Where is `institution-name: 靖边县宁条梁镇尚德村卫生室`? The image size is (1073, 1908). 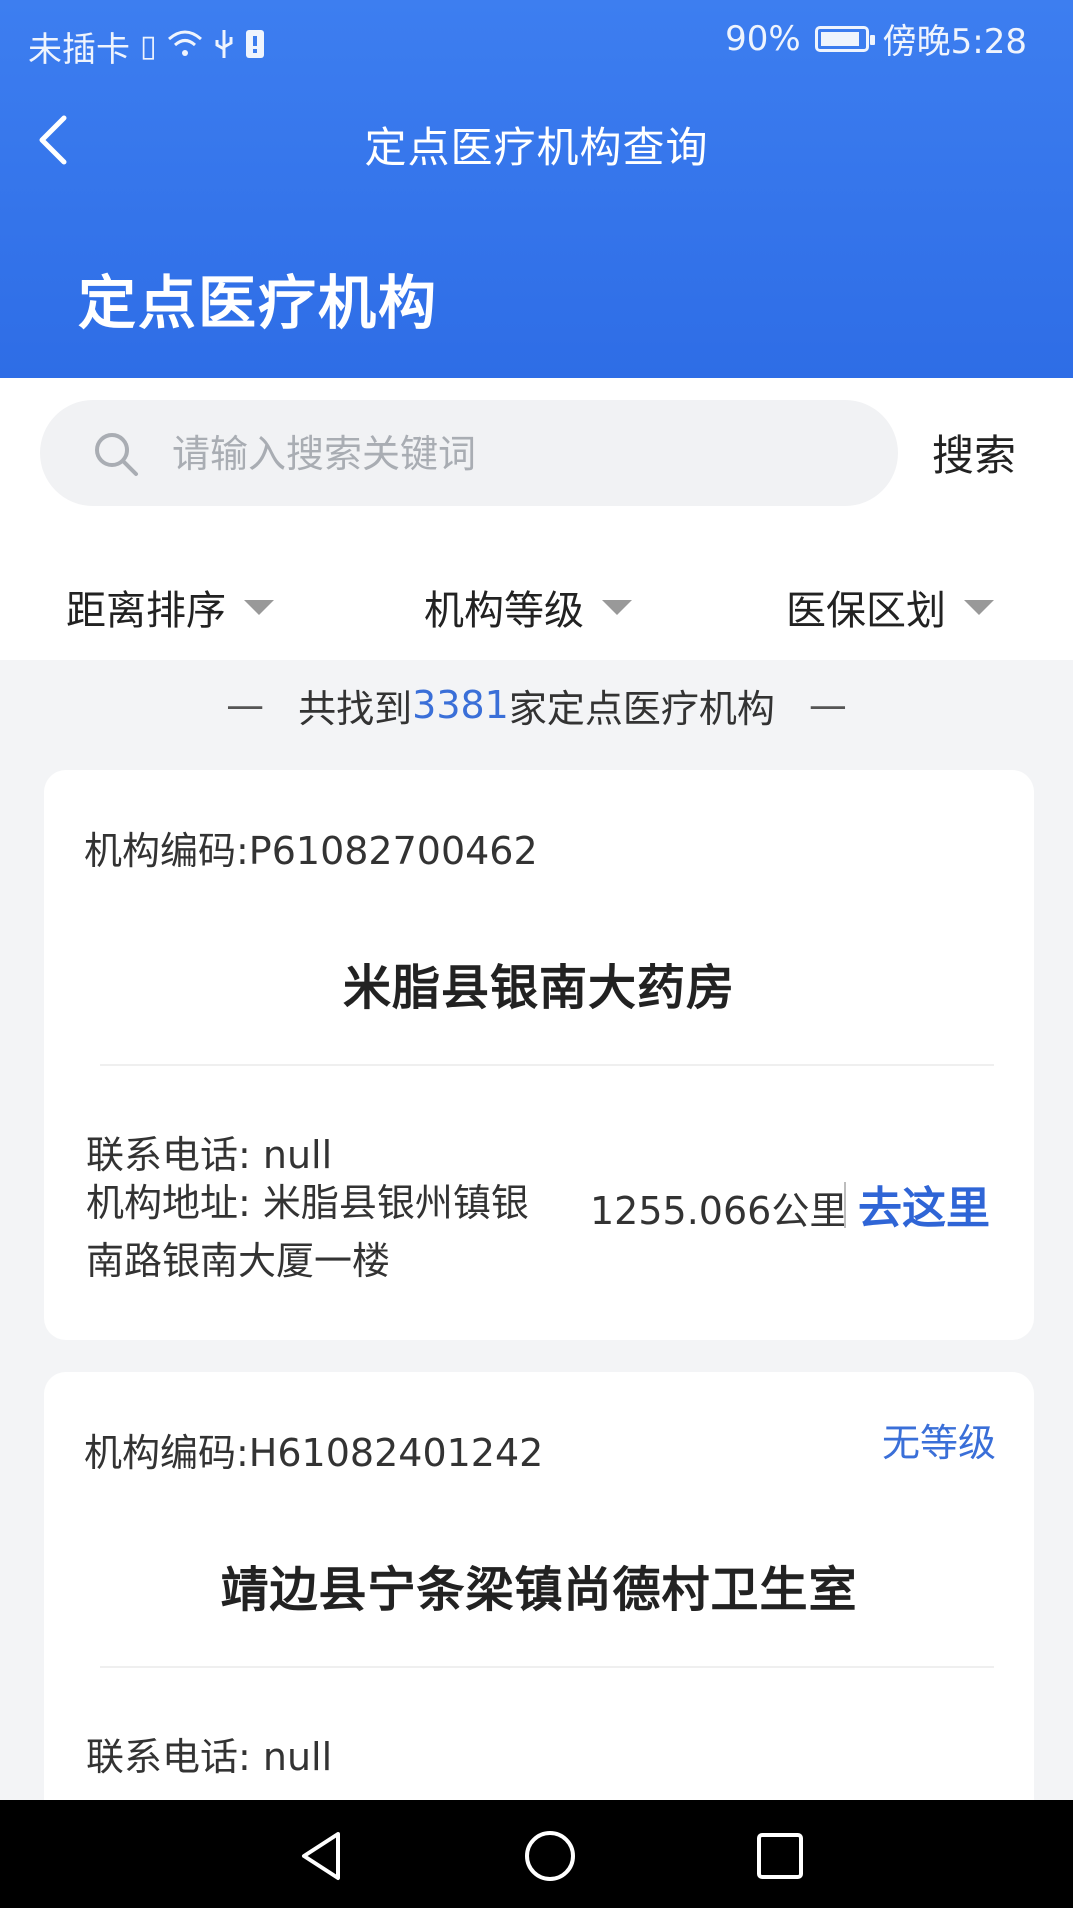
institution-name: 靖边县宁条梁镇尚德村卫生室 is located at coordinates (539, 1590).